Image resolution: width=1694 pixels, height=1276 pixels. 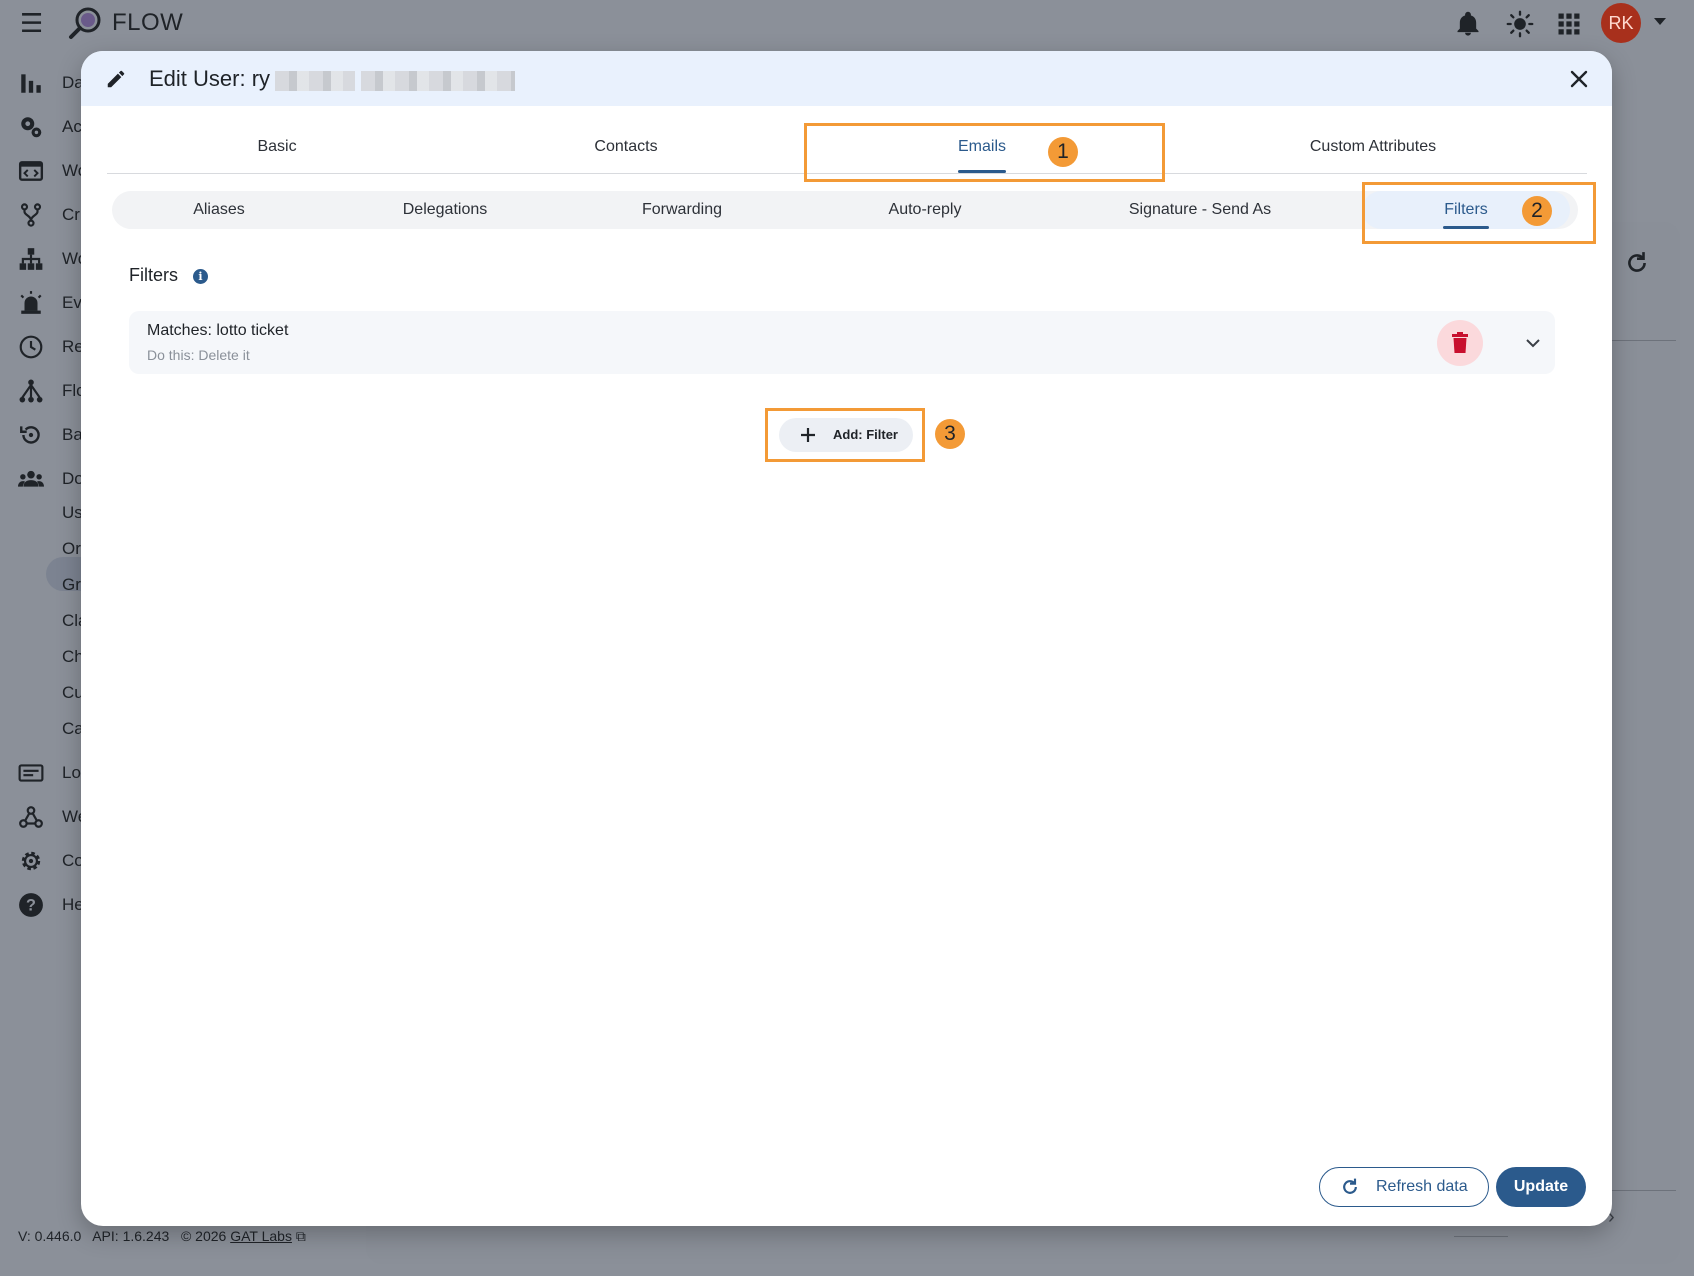 What do you see at coordinates (1468, 24) in the screenshot?
I see `bell-icon` at bounding box center [1468, 24].